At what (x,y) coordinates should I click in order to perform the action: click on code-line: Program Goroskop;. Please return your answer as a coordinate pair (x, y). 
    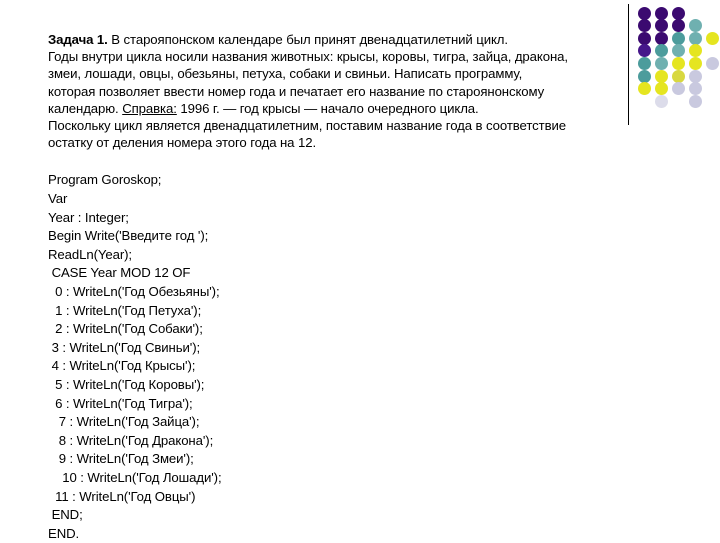
    Looking at the image, I should click on (105, 180).